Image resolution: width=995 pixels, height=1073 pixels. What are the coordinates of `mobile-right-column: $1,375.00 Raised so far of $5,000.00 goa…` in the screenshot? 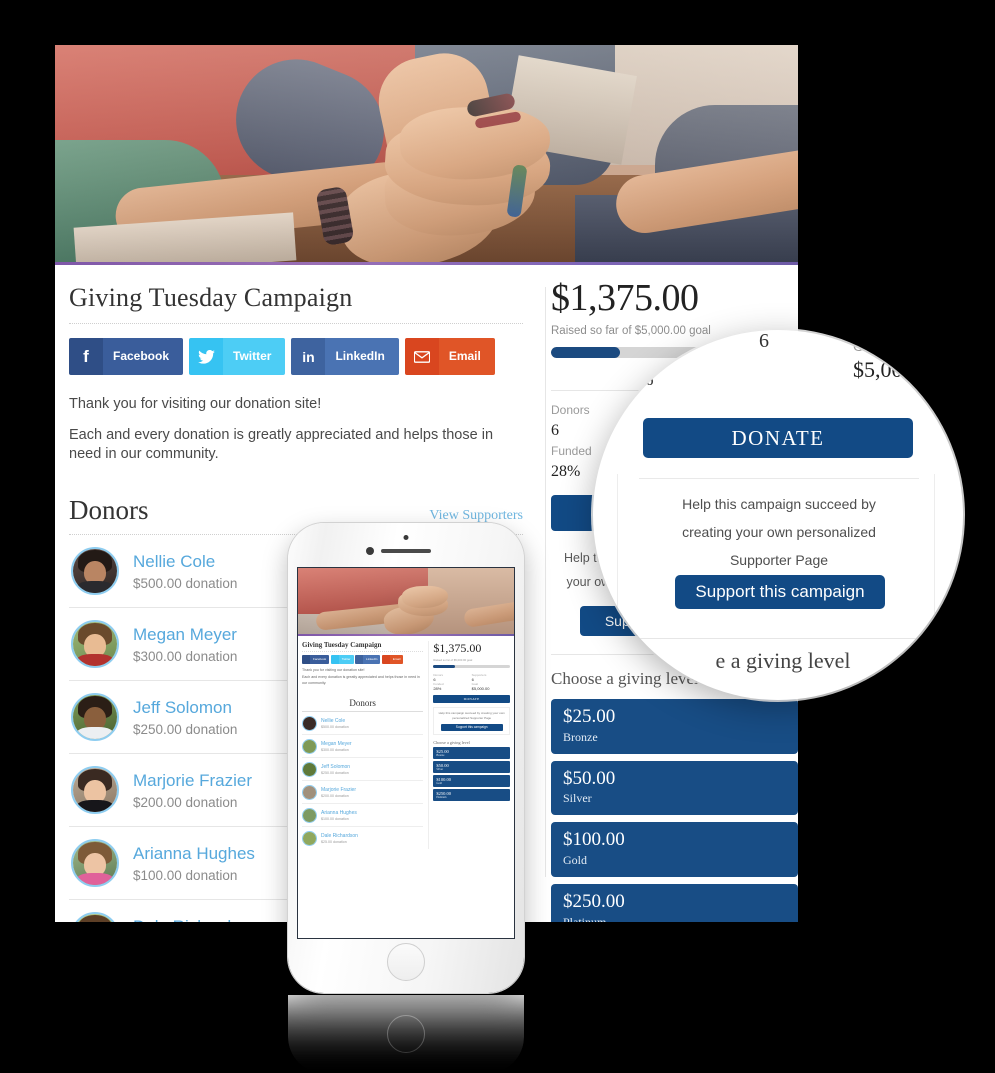 It's located at (469, 745).